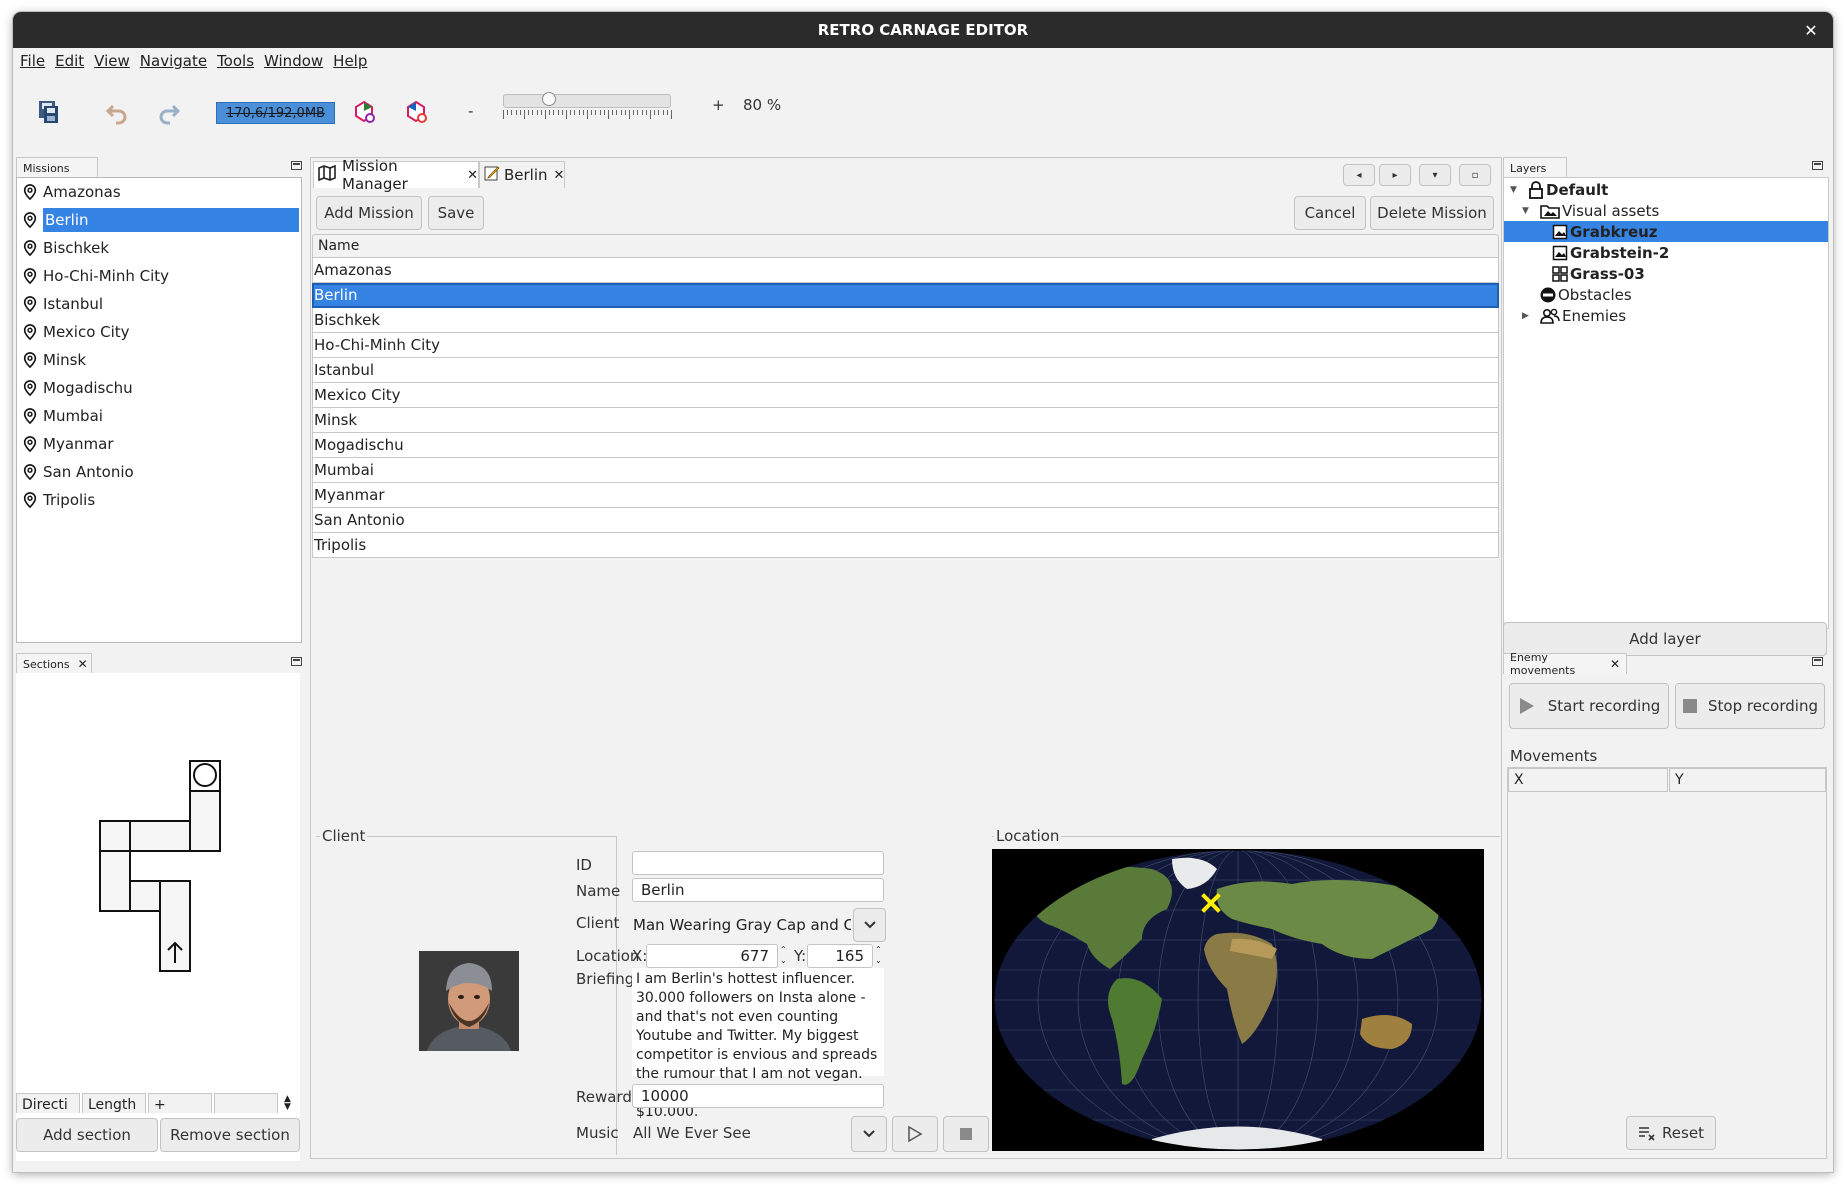  Describe the element at coordinates (287, 1103) in the screenshot. I see `scroll-arrows-icon: ▲ ▼` at that location.